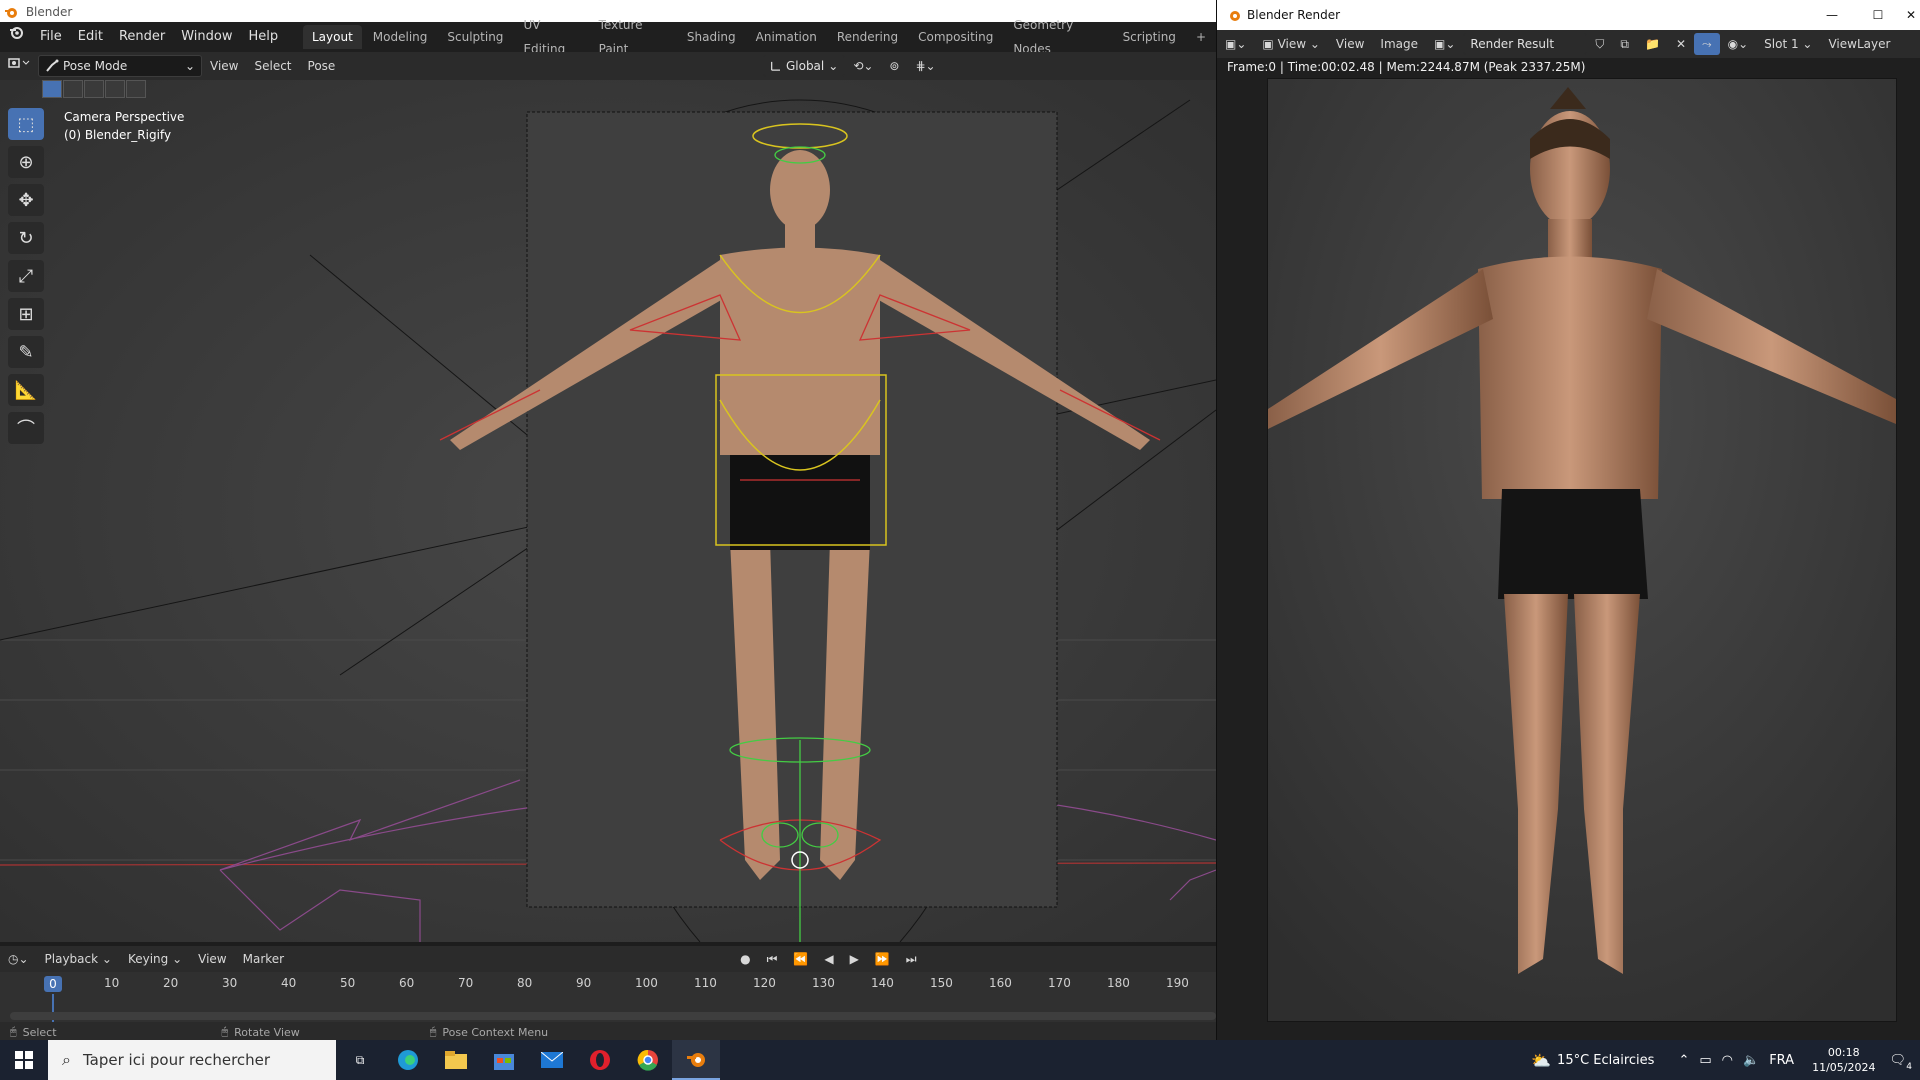  I want to click on playback-menu: Playback ⌄, so click(78, 959).